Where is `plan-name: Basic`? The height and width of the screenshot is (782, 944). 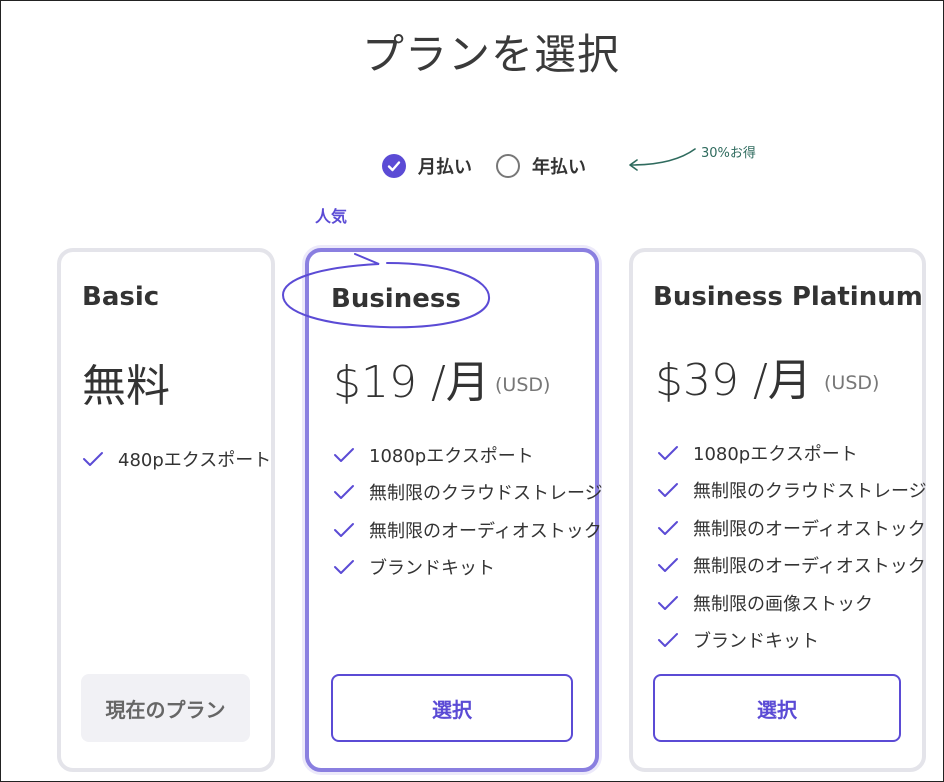
plan-name: Basic is located at coordinates (121, 297).